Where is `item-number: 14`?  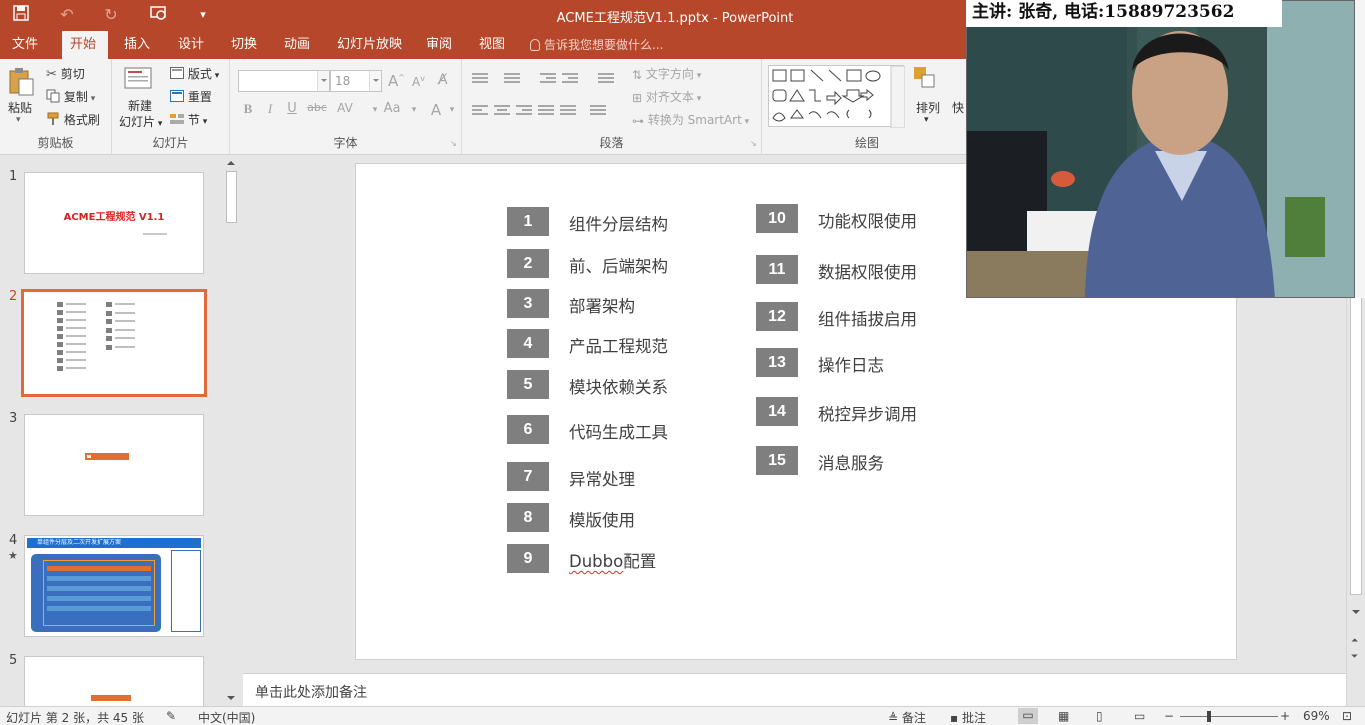
item-number: 14 is located at coordinates (777, 411).